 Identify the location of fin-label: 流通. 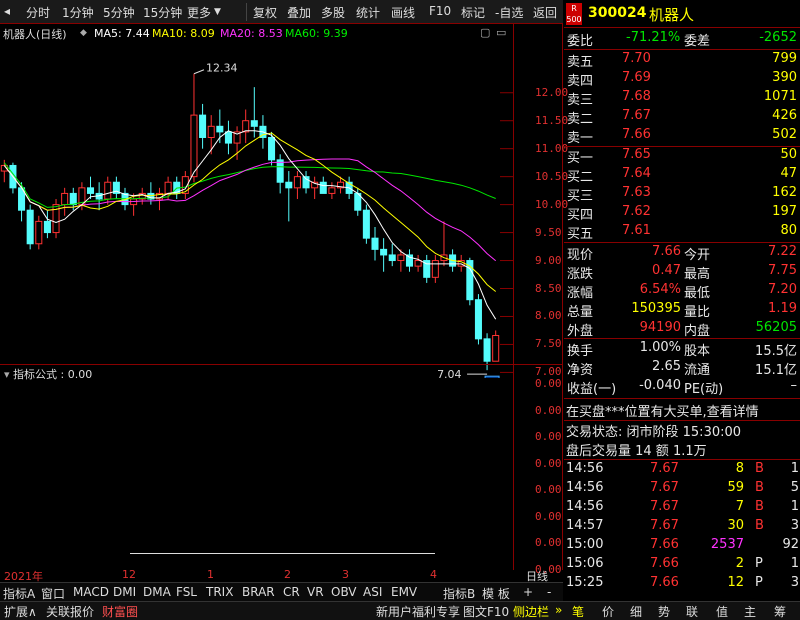
(697, 370).